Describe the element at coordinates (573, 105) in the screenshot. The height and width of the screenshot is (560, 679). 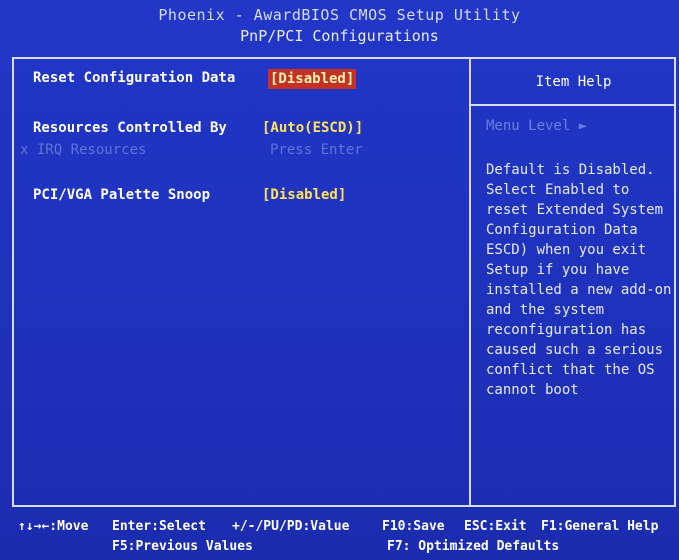
I see `help-separator` at that location.